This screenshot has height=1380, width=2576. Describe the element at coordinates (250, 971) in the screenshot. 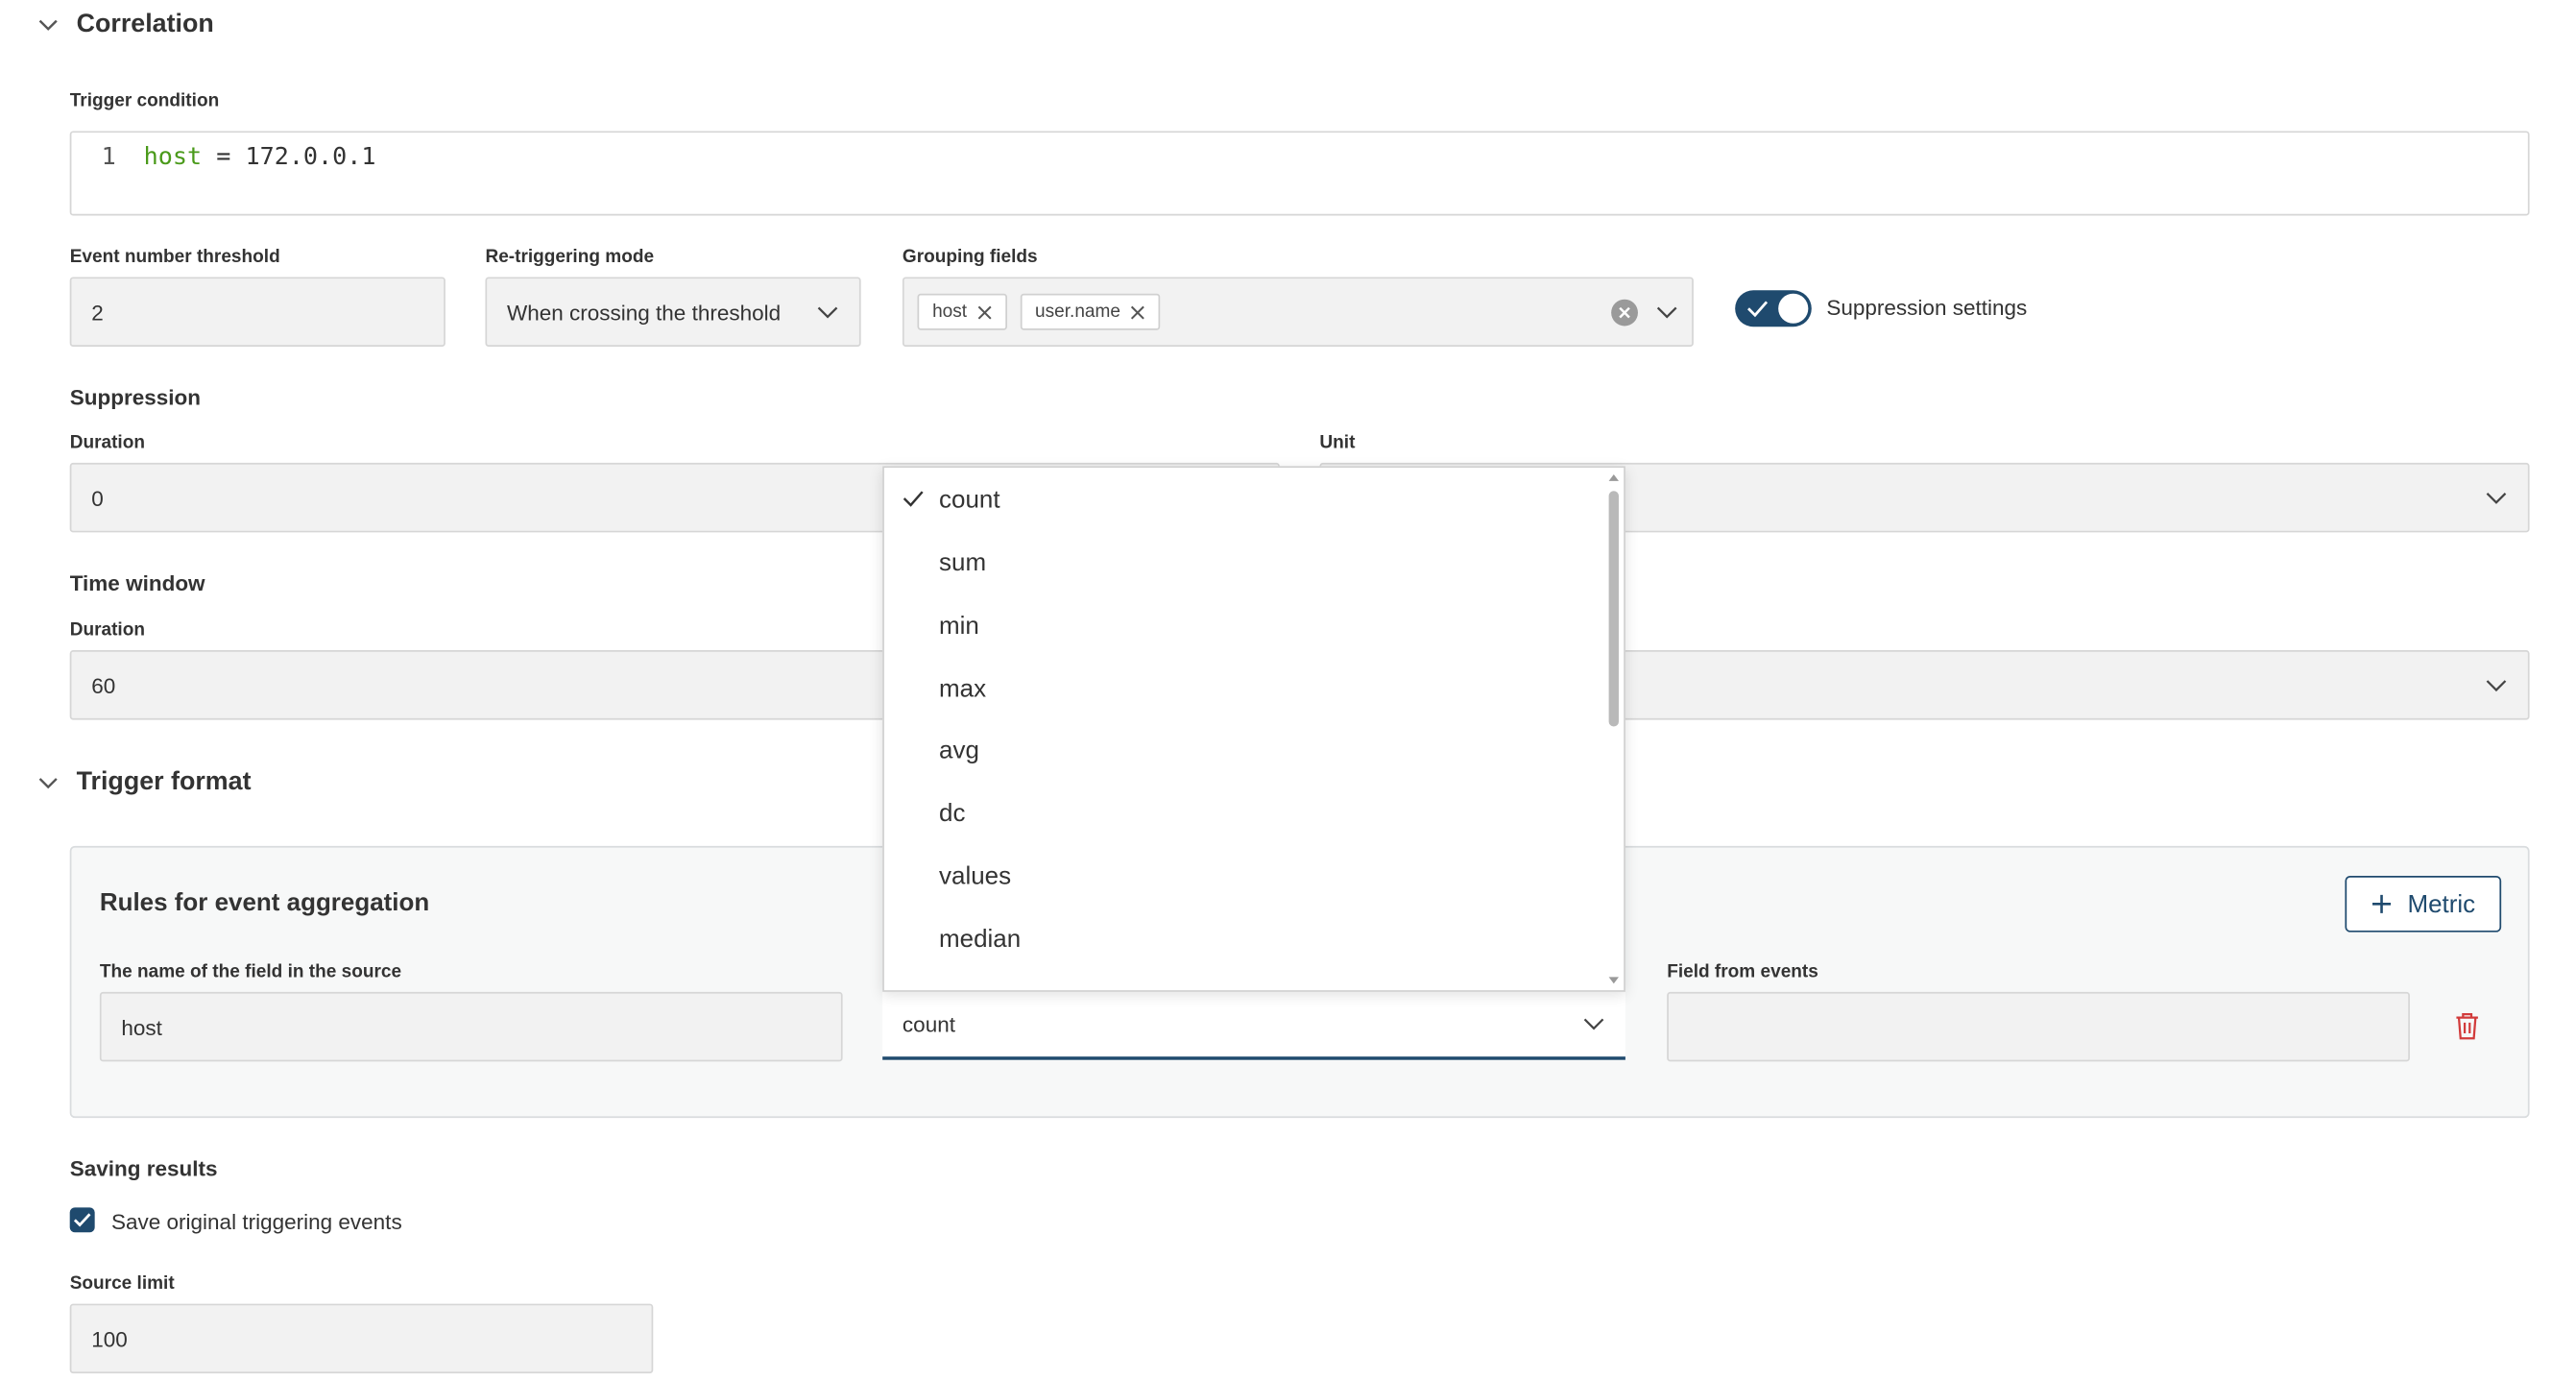

I see `source-field-label: The name of the field in the source` at that location.